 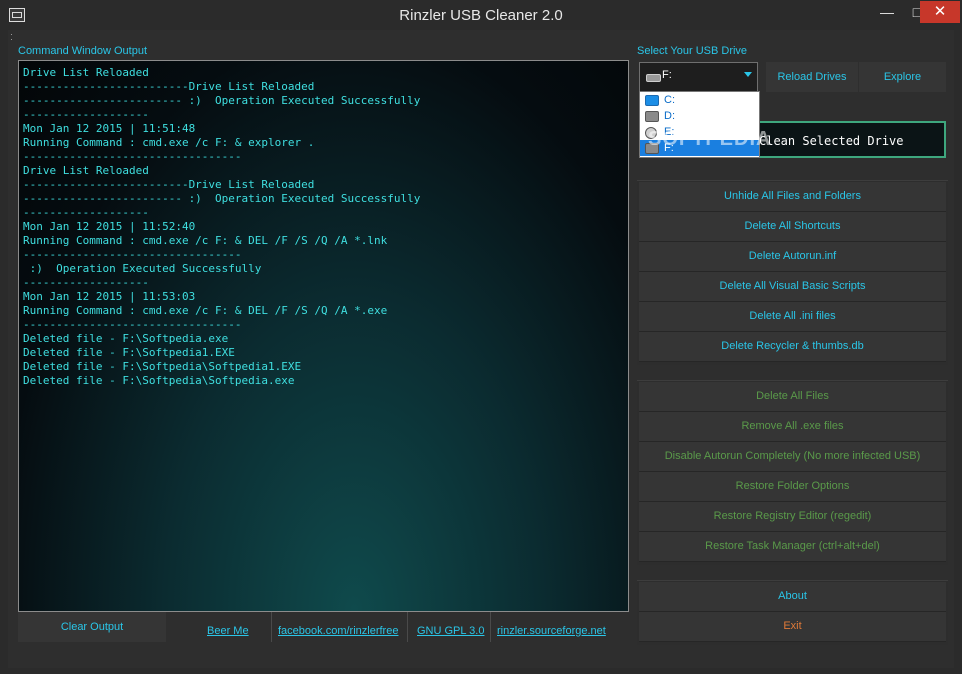 What do you see at coordinates (228, 631) in the screenshot?
I see `beer-me-link: Beer Me` at bounding box center [228, 631].